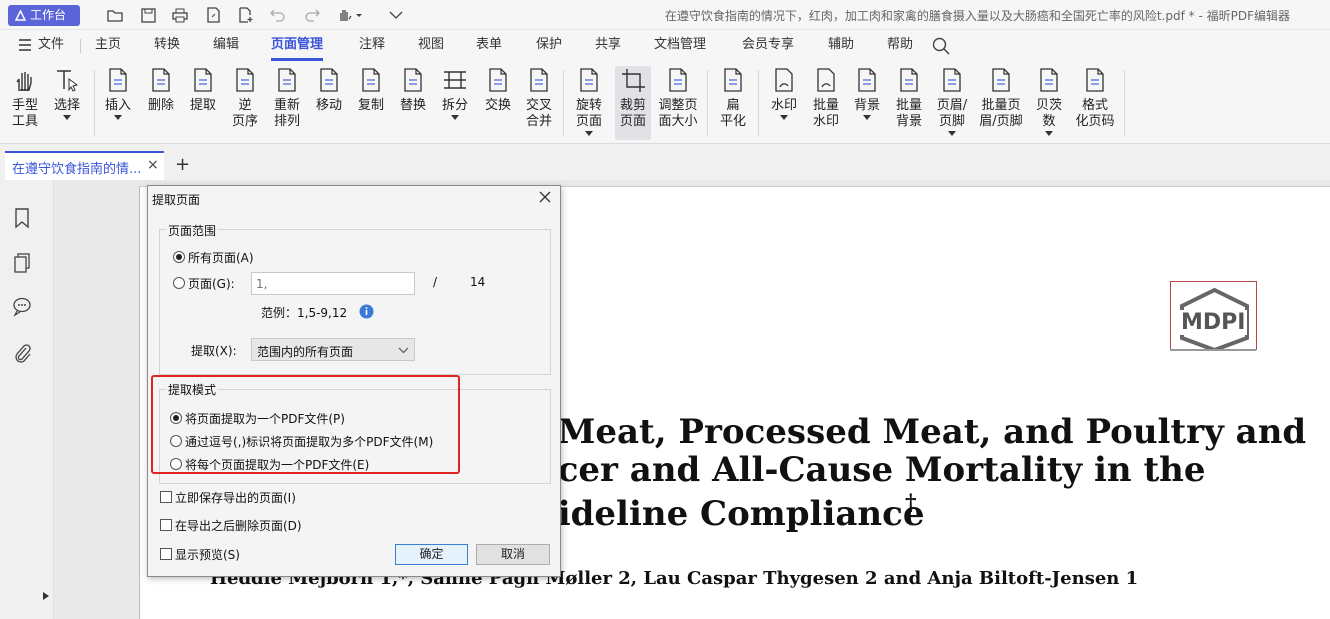  I want to click on batch-watermark-icon, so click(826, 80).